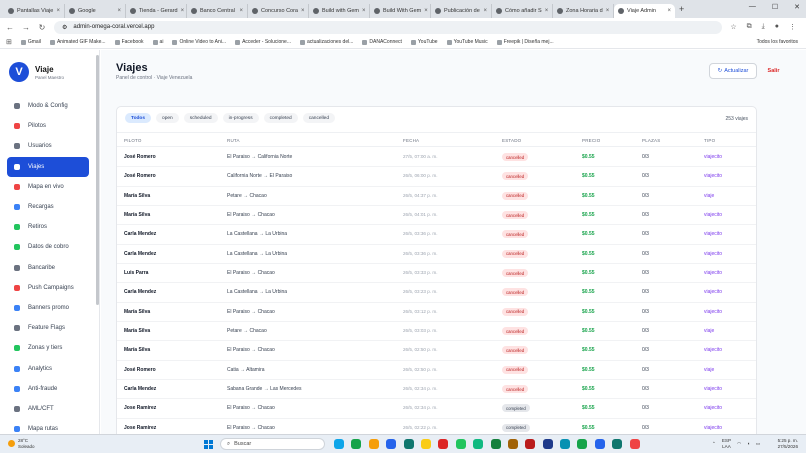 Image resolution: width=806 pixels, height=453 pixels. Describe the element at coordinates (167, 118) in the screenshot. I see `filter-chip-open: open` at that location.